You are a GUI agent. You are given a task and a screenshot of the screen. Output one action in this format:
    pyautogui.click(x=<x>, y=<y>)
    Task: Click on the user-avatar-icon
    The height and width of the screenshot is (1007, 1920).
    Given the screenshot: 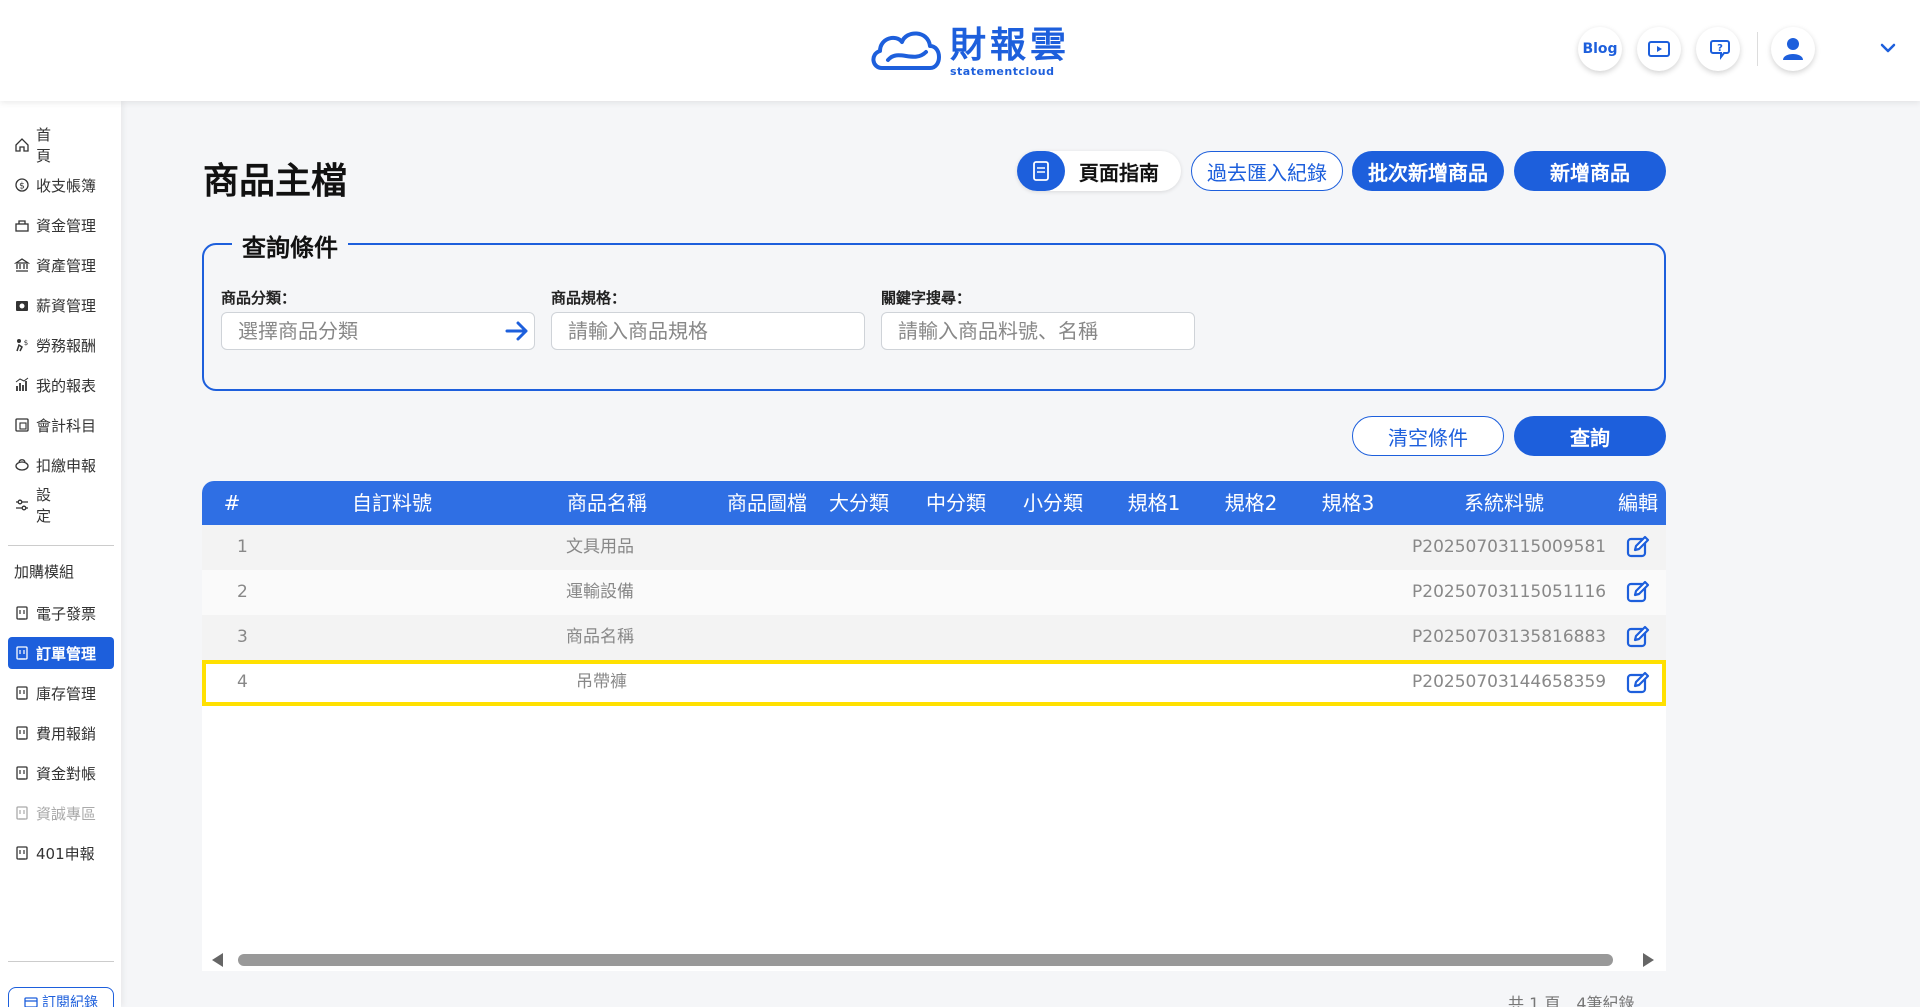 What is the action you would take?
    pyautogui.click(x=1793, y=49)
    